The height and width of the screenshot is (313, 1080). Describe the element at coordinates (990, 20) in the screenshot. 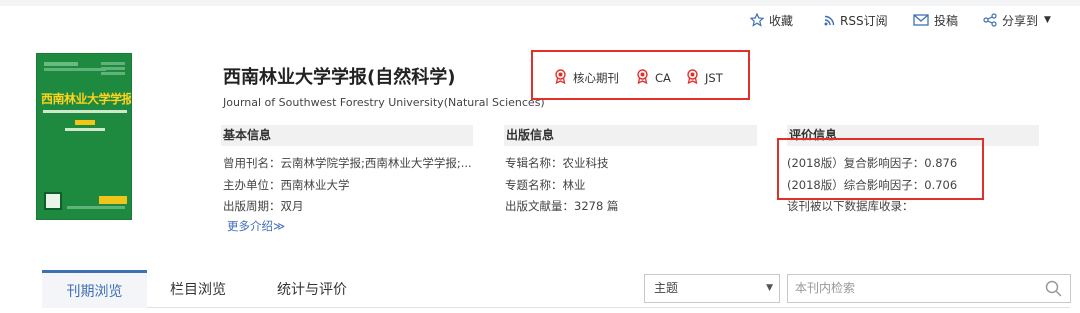

I see `share-icon` at that location.